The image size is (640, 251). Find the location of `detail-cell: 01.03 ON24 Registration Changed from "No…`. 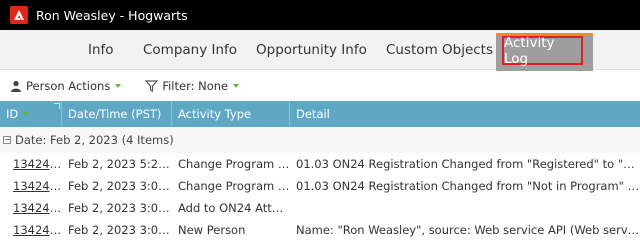

detail-cell: 01.03 ON24 Registration Changed from "No… is located at coordinates (468, 186).